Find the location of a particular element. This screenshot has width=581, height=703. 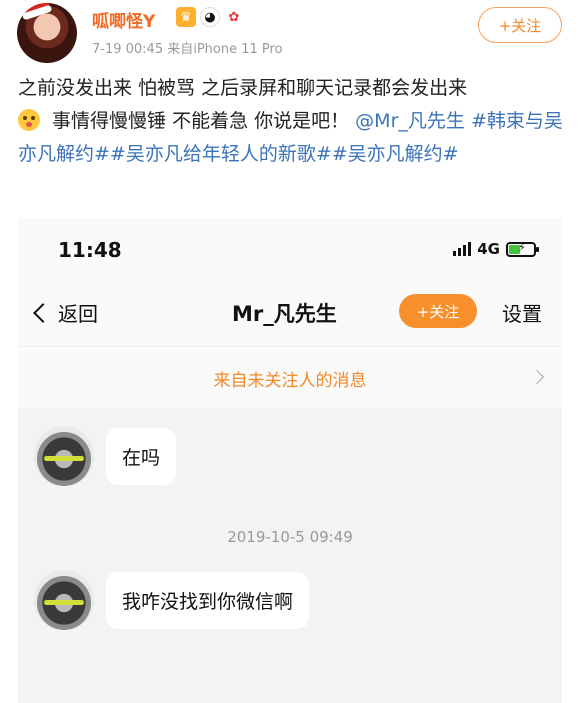

chat-nav-bar: 返回 Mr_凡先生 +关注 设置 is located at coordinates (290, 313).